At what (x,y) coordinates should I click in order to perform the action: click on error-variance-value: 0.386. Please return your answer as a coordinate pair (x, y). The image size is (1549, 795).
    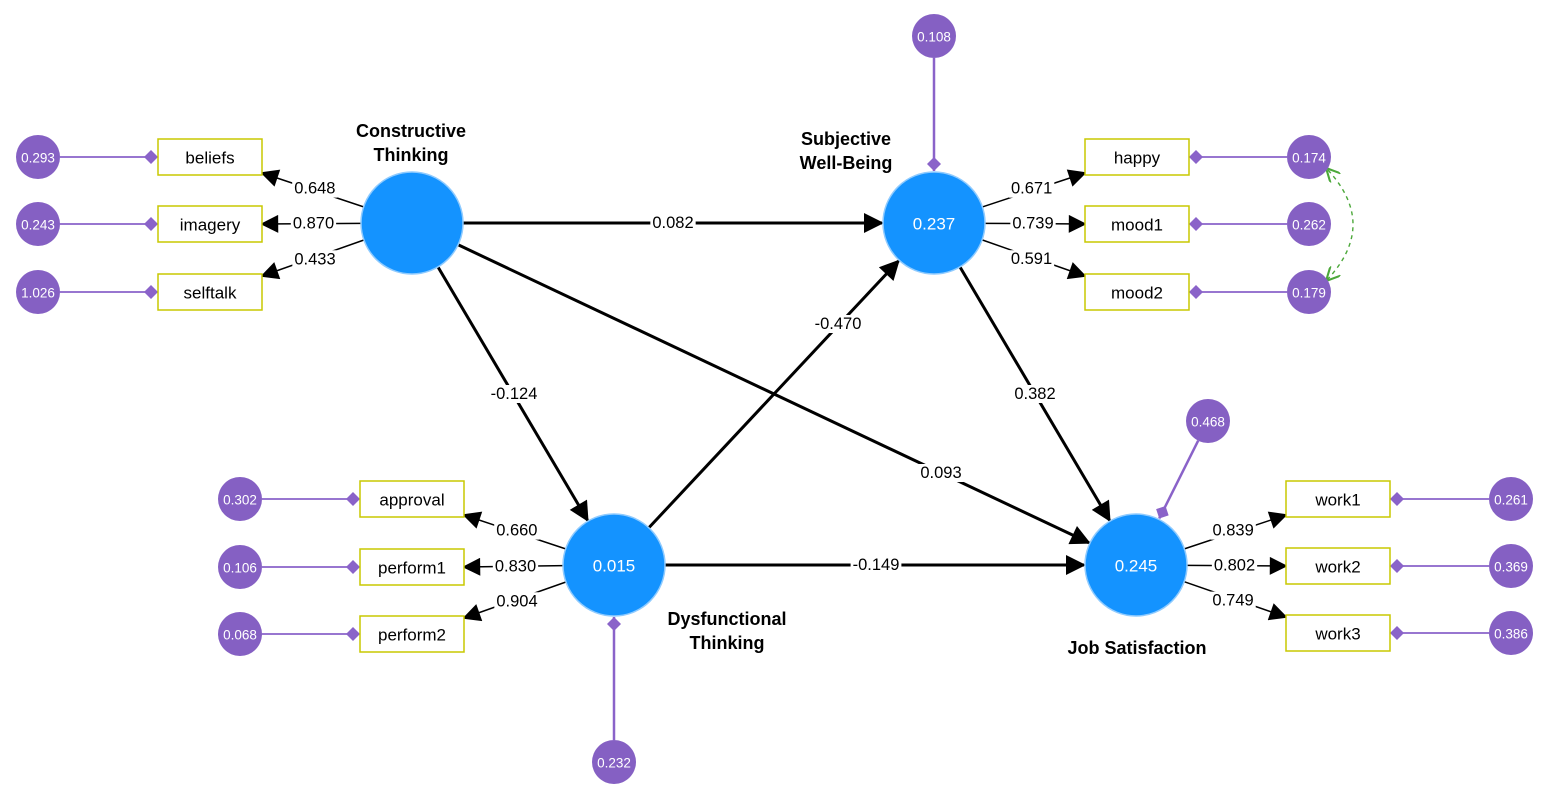
    Looking at the image, I should click on (1511, 634).